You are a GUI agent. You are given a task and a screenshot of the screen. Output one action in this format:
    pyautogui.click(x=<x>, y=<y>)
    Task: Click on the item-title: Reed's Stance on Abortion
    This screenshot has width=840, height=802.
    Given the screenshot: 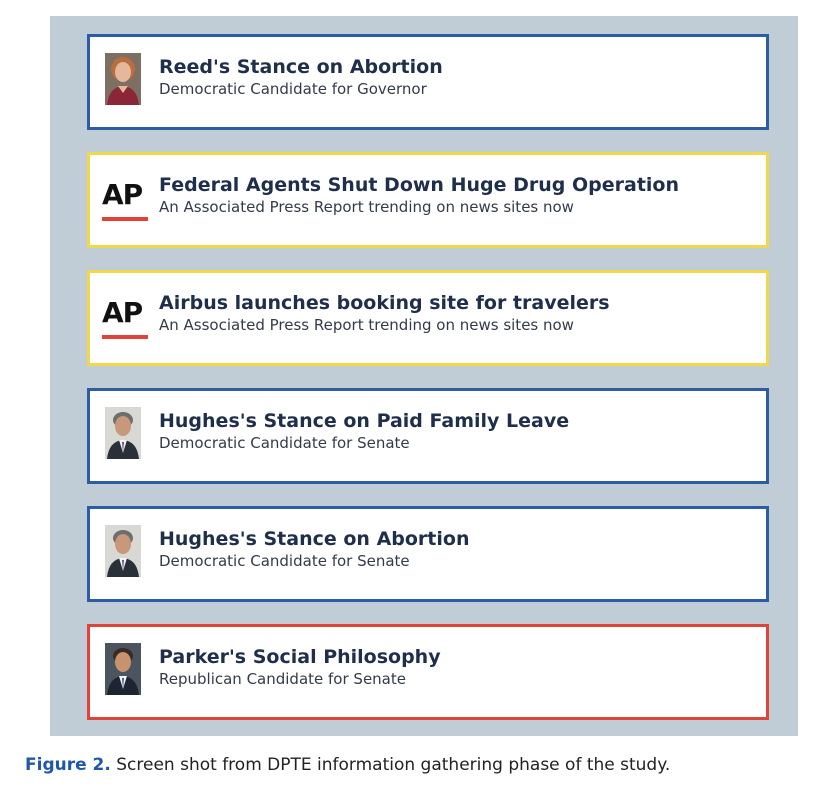 What is the action you would take?
    pyautogui.click(x=301, y=67)
    